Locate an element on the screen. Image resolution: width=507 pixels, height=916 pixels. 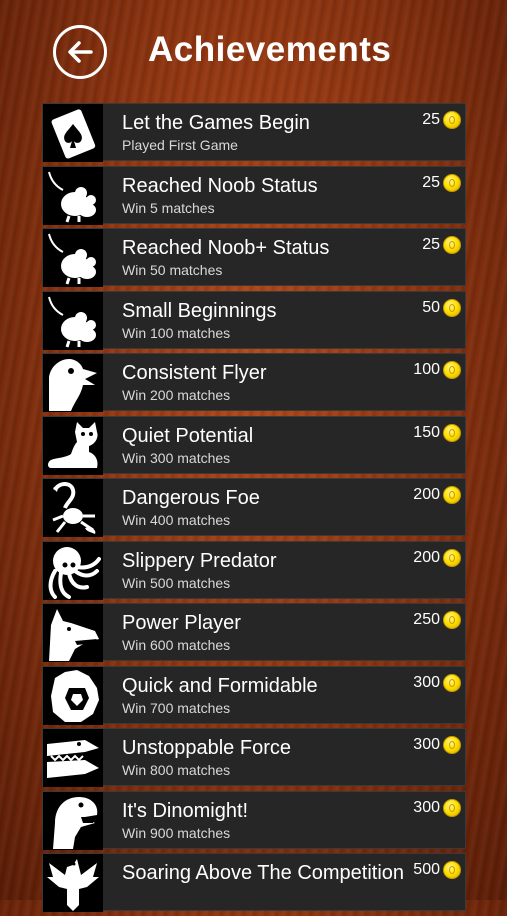
achievement-row: Quick and Formidable Win 700 matches 300 is located at coordinates (254, 695).